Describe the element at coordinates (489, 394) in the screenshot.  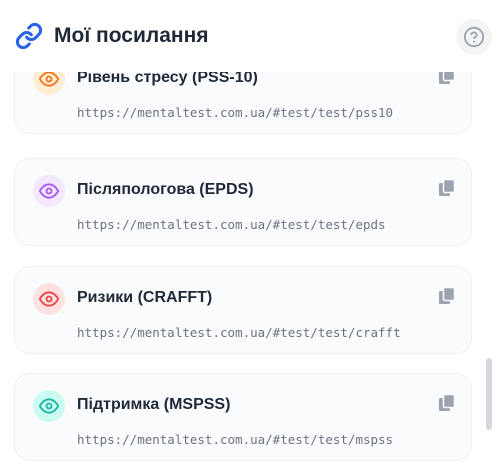
I see `scrollbar-thumb` at that location.